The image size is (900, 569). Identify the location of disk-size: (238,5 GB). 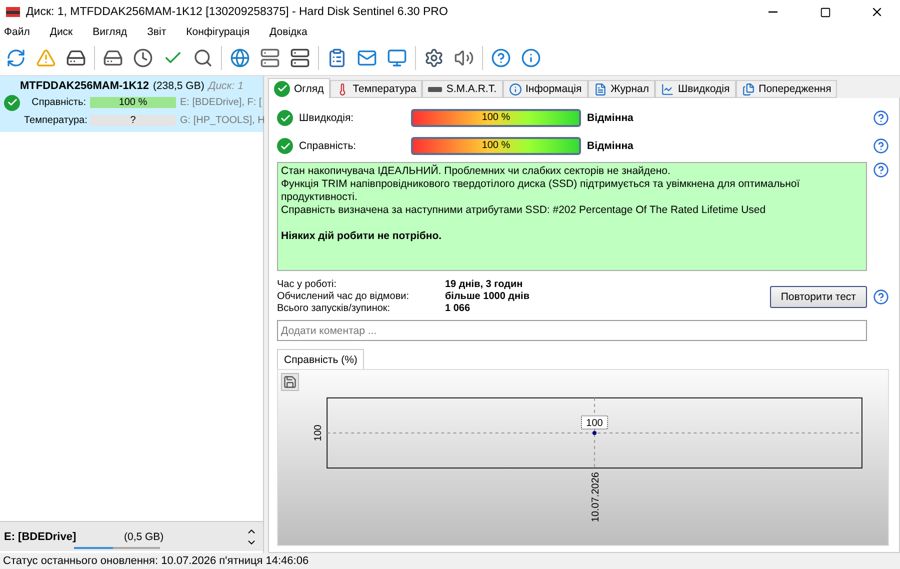
(178, 86).